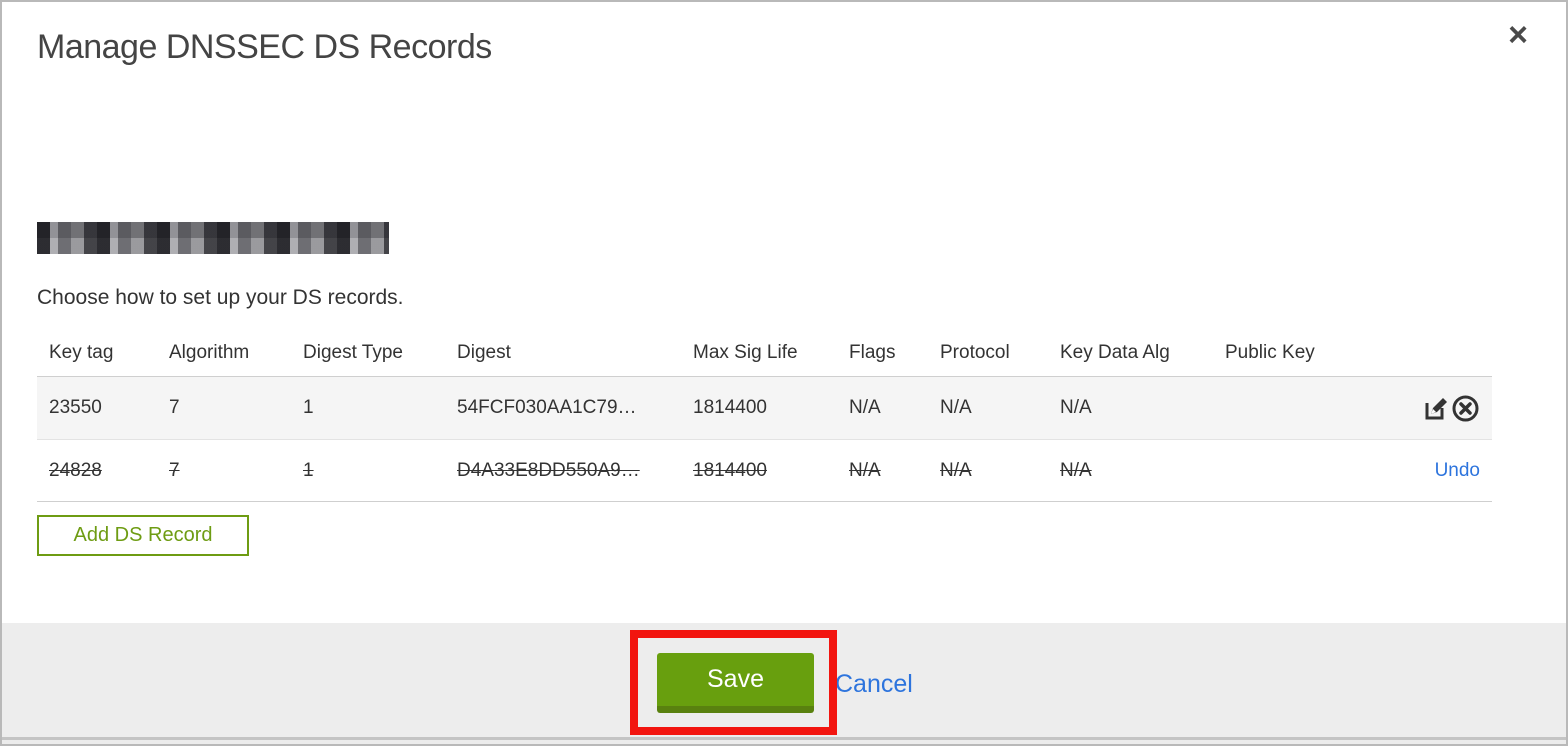  What do you see at coordinates (874, 684) in the screenshot?
I see `cancel-link: Cancel` at bounding box center [874, 684].